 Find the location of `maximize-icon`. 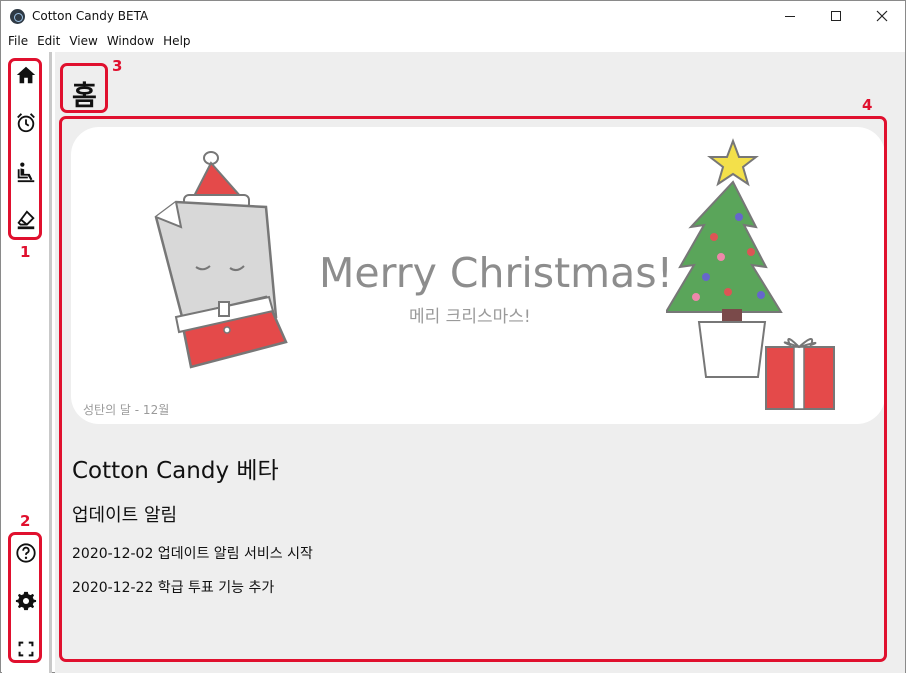

maximize-icon is located at coordinates (836, 16).